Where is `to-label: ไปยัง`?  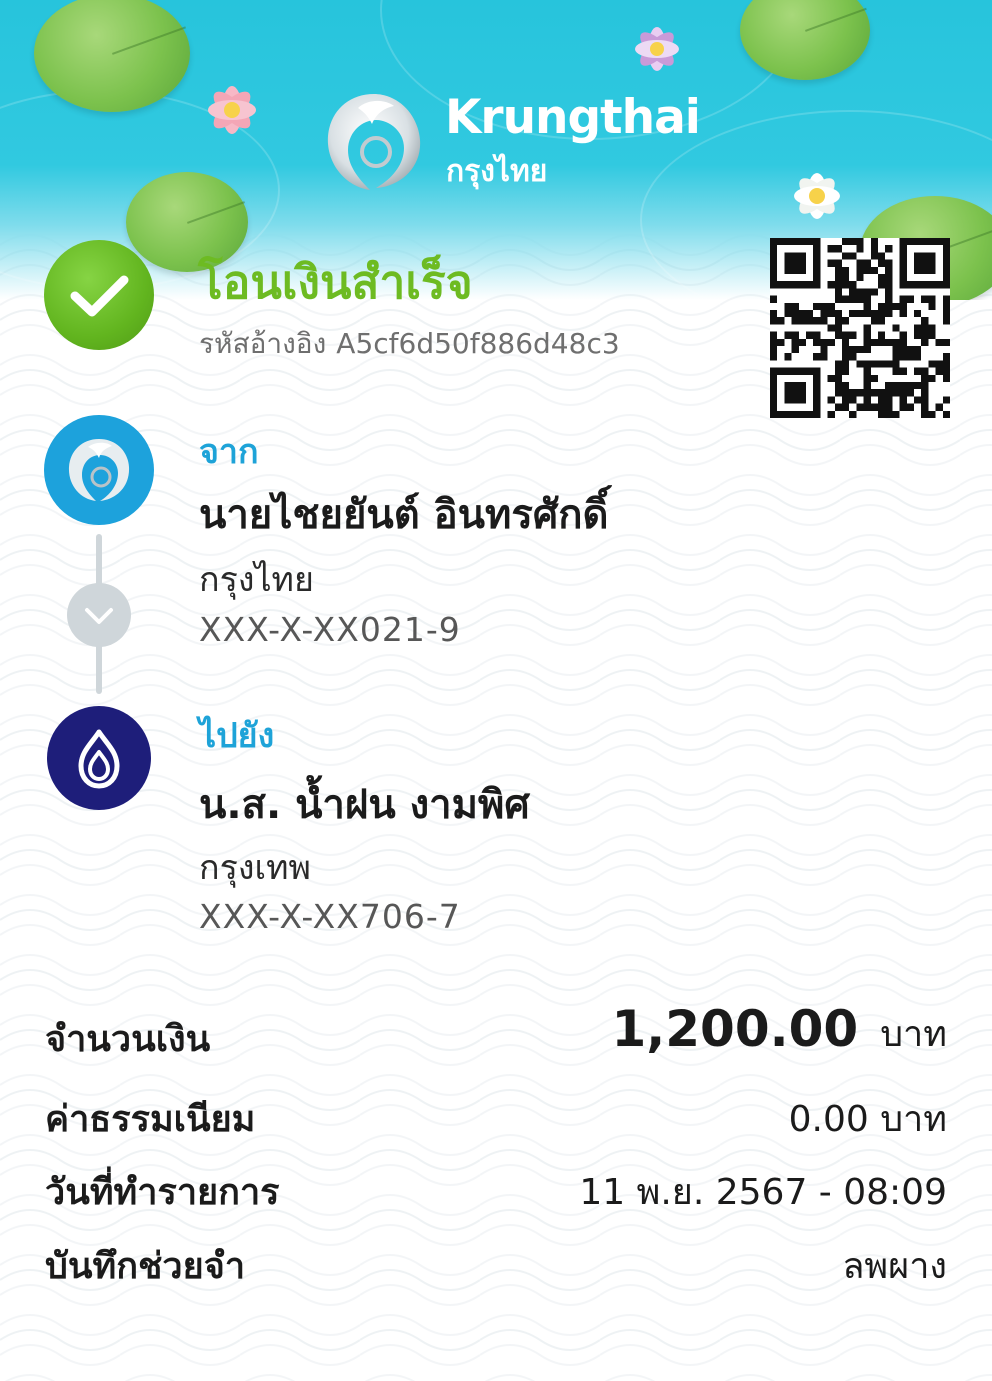 to-label: ไปยัง is located at coordinates (237, 736).